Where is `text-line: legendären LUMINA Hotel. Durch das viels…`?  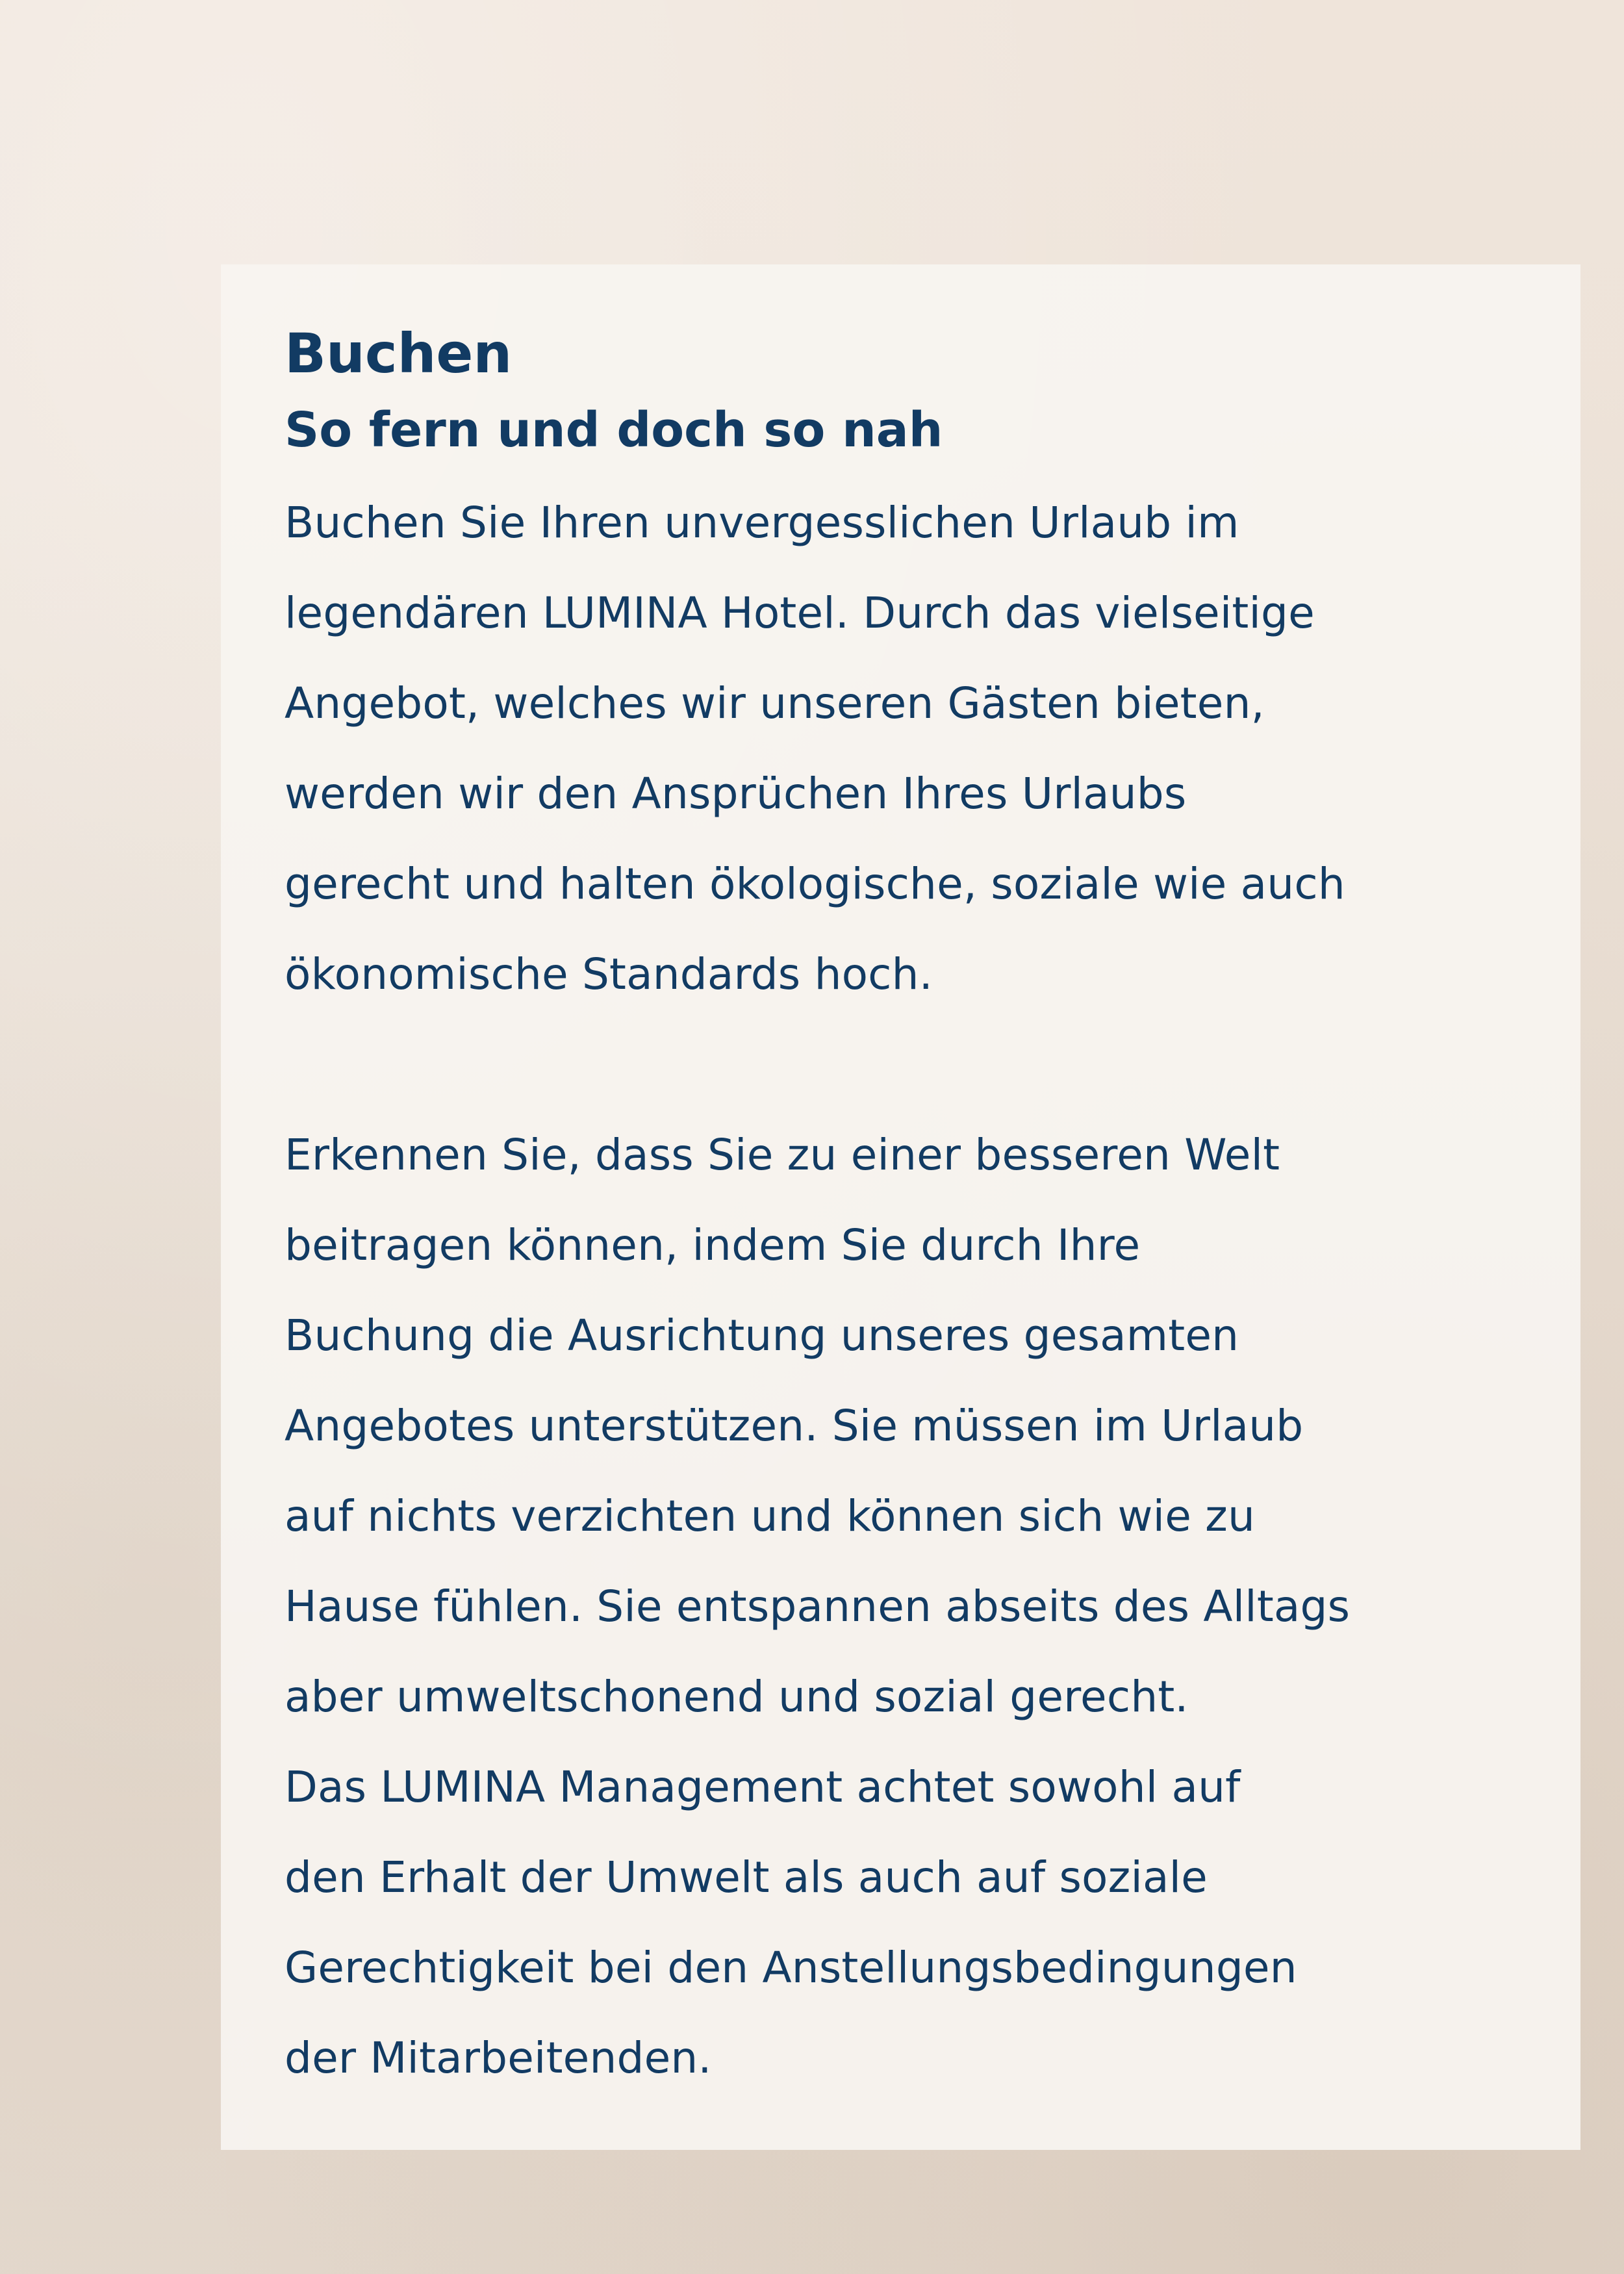 text-line: legendären LUMINA Hotel. Durch das viels… is located at coordinates (800, 613).